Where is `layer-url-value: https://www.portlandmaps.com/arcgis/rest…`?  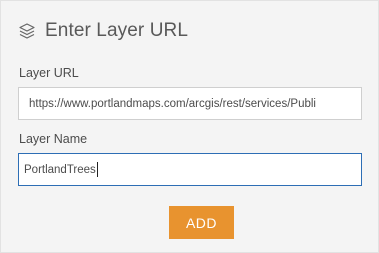
layer-url-value: https://www.portlandmaps.com/arcgis/rest… is located at coordinates (172, 103).